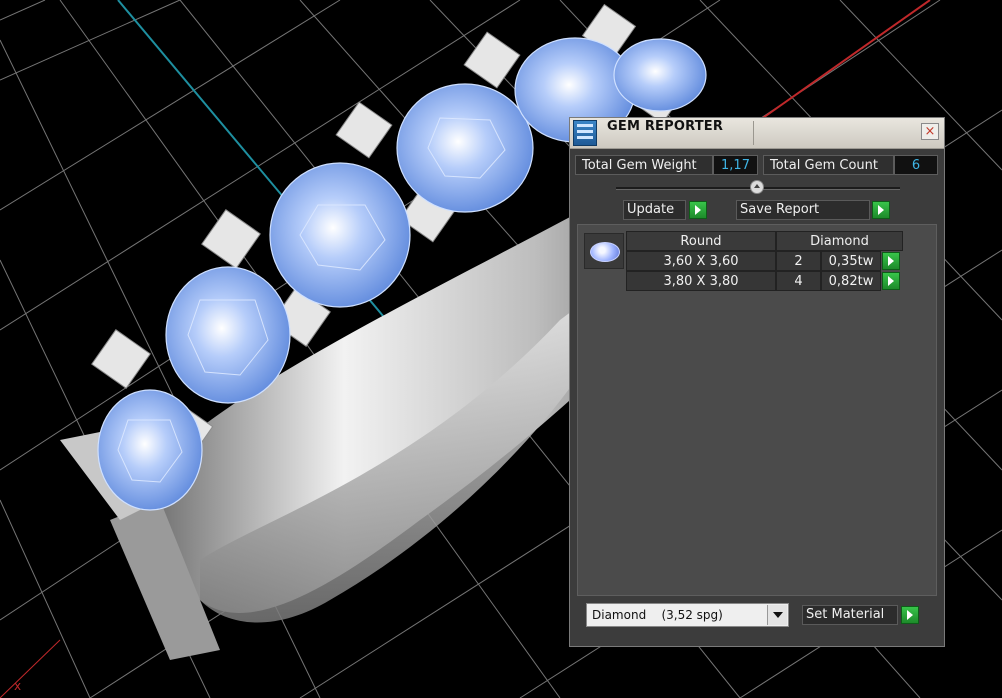 The width and height of the screenshot is (1002, 698). I want to click on material-select: Diamond (3,52 spg), so click(687, 615).